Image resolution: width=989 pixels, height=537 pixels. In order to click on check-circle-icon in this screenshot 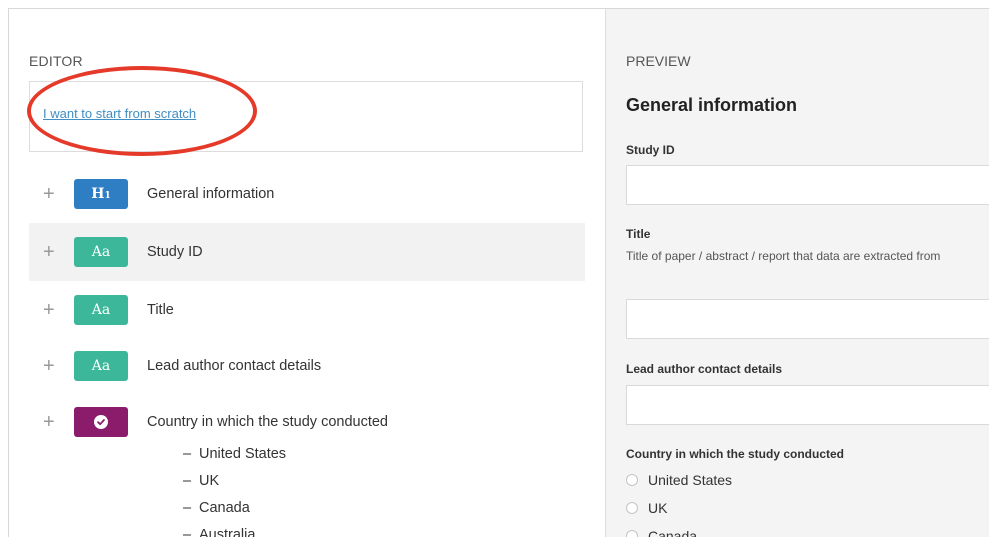, I will do `click(101, 422)`.